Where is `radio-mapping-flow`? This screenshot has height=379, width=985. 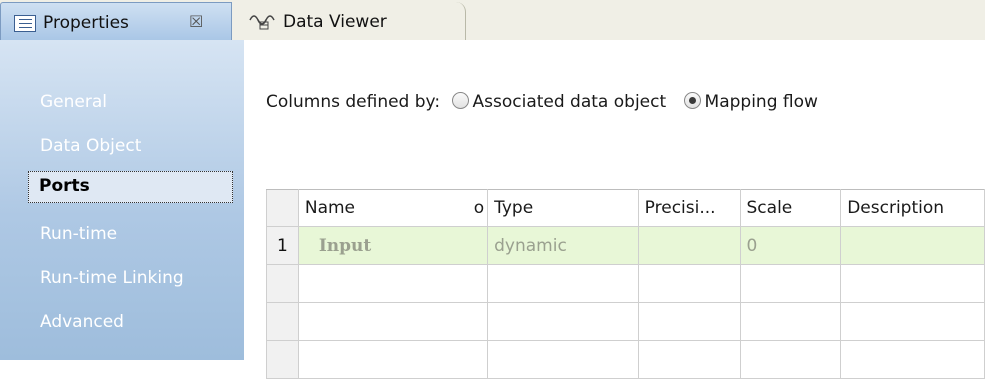
radio-mapping-flow is located at coordinates (692, 100).